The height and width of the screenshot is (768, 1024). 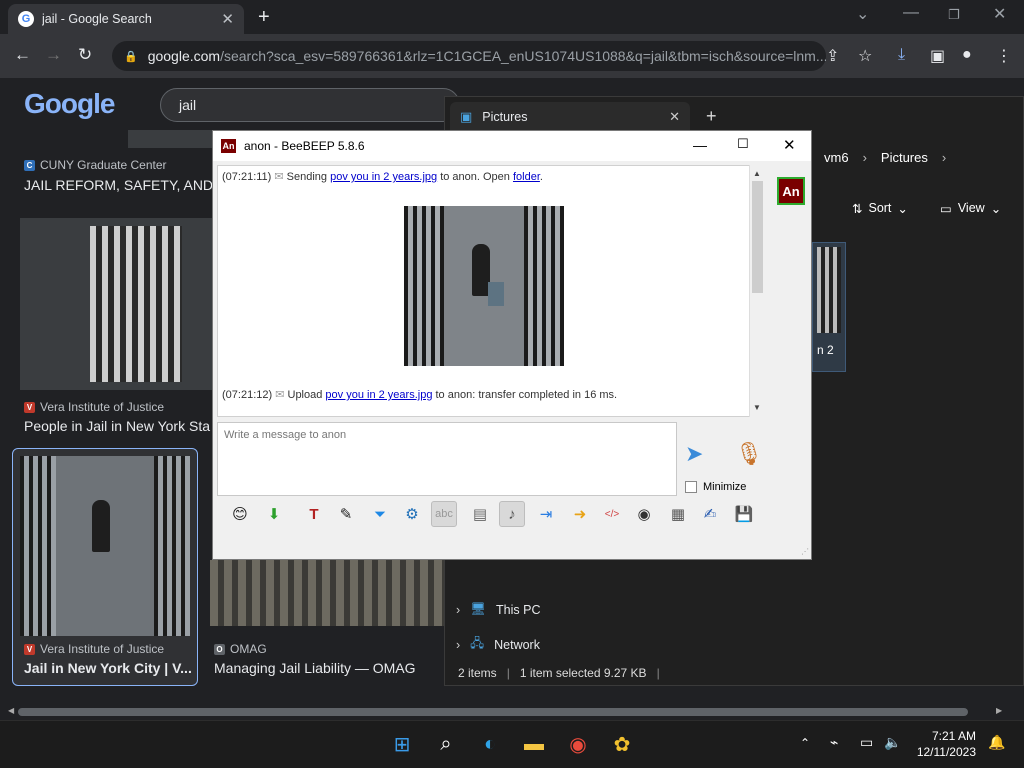 What do you see at coordinates (999, 710) in the screenshot?
I see `scroll-right-icon: ▶` at bounding box center [999, 710].